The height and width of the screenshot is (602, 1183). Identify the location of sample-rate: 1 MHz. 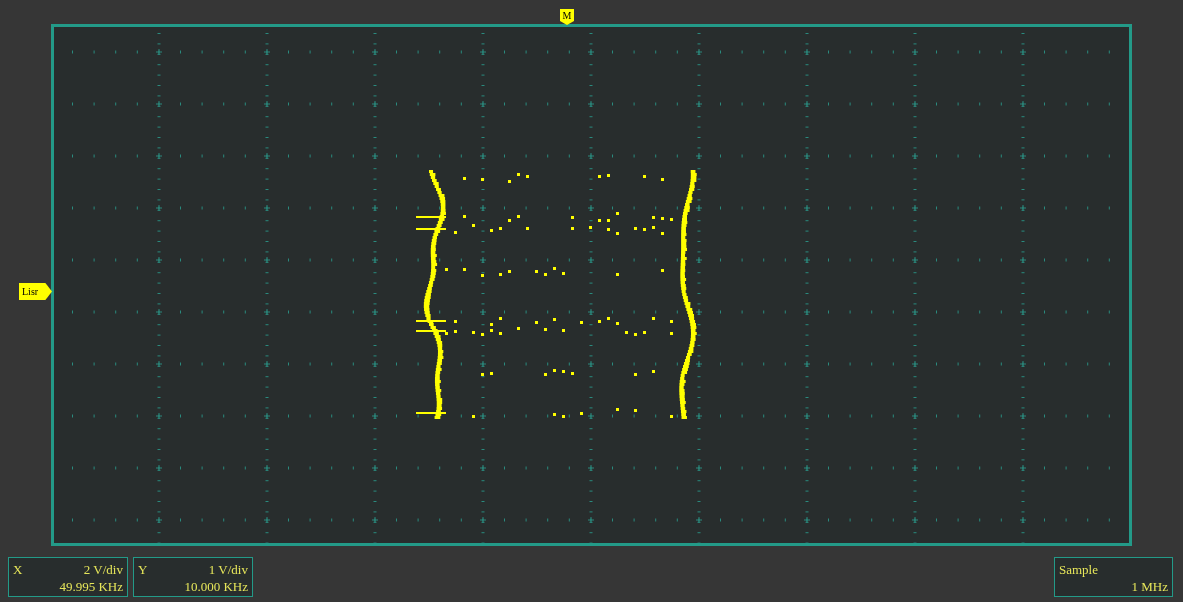
(1149, 586).